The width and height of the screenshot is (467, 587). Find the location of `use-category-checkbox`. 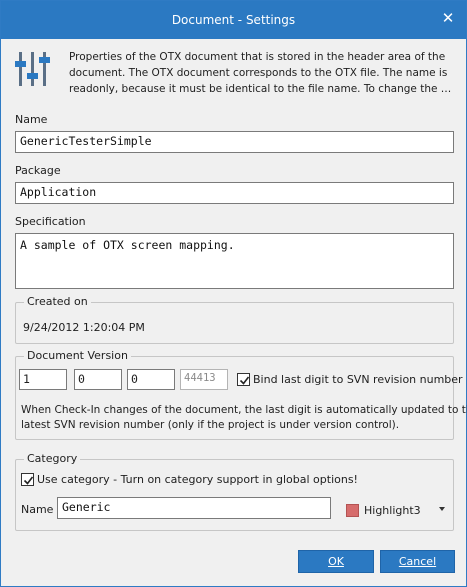

use-category-checkbox is located at coordinates (27, 479).